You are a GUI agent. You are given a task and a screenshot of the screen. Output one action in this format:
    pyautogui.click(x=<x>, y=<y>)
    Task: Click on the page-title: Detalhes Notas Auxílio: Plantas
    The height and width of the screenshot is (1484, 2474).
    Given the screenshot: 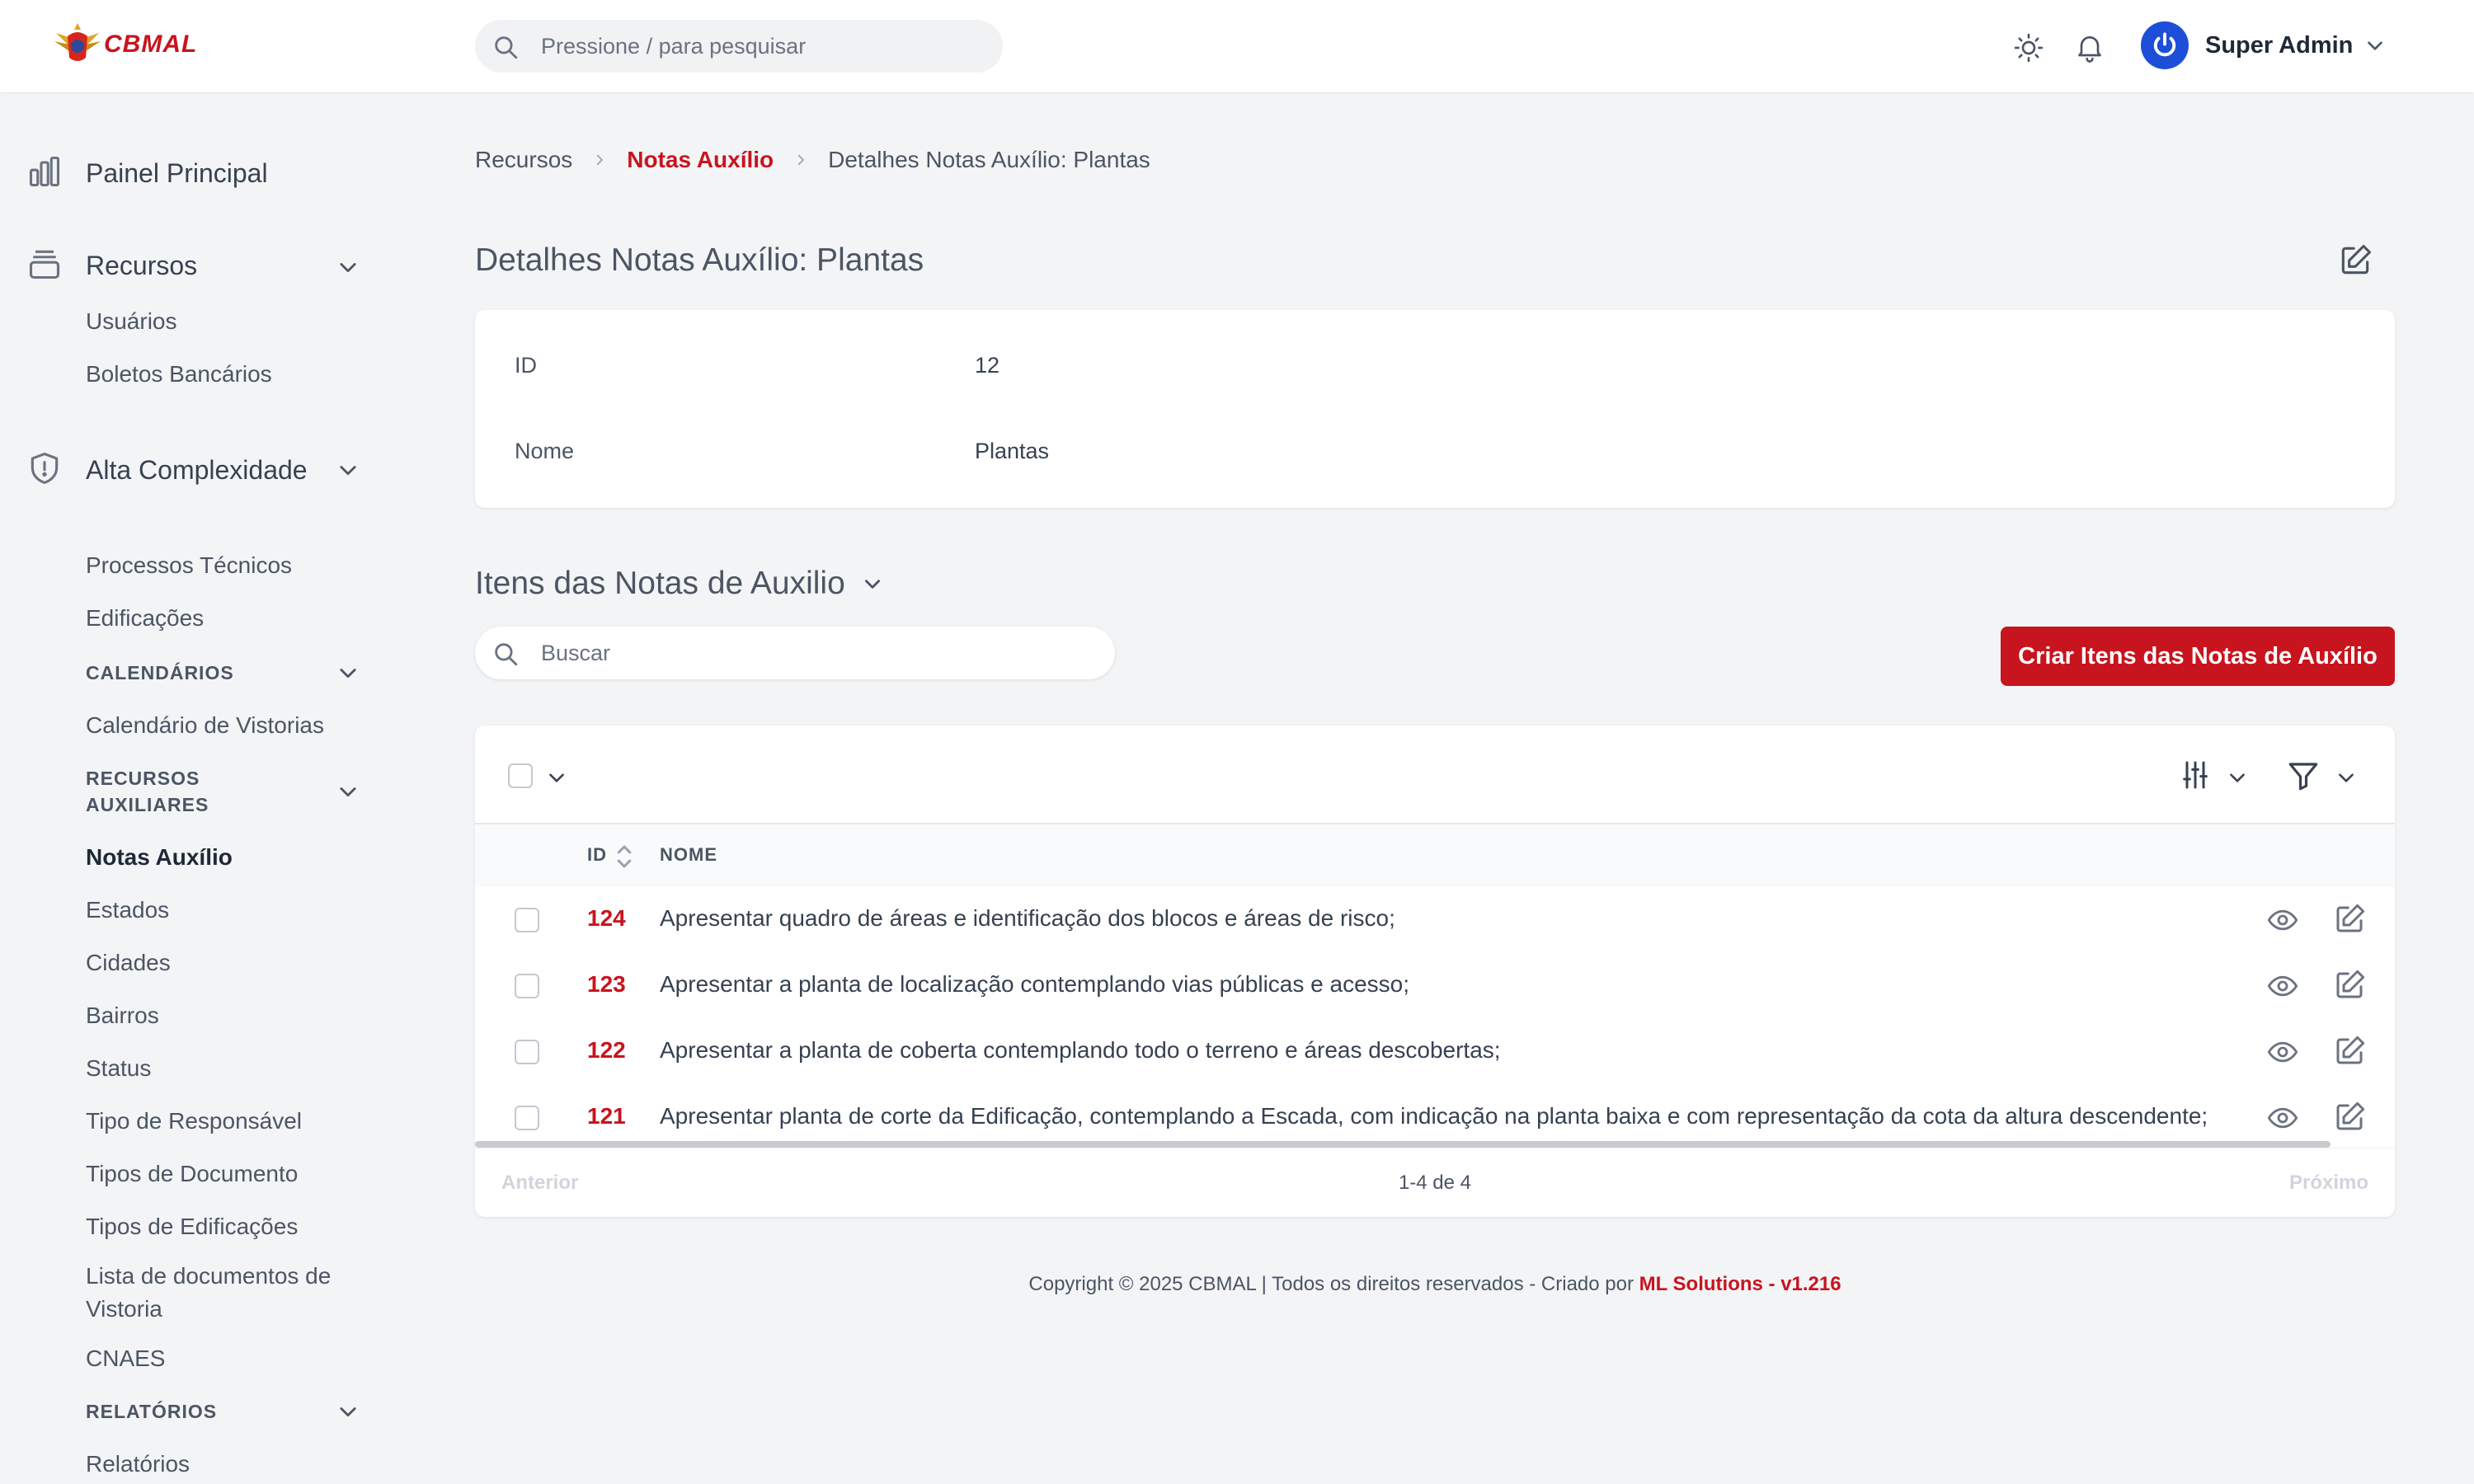 What is the action you would take?
    pyautogui.click(x=699, y=260)
    